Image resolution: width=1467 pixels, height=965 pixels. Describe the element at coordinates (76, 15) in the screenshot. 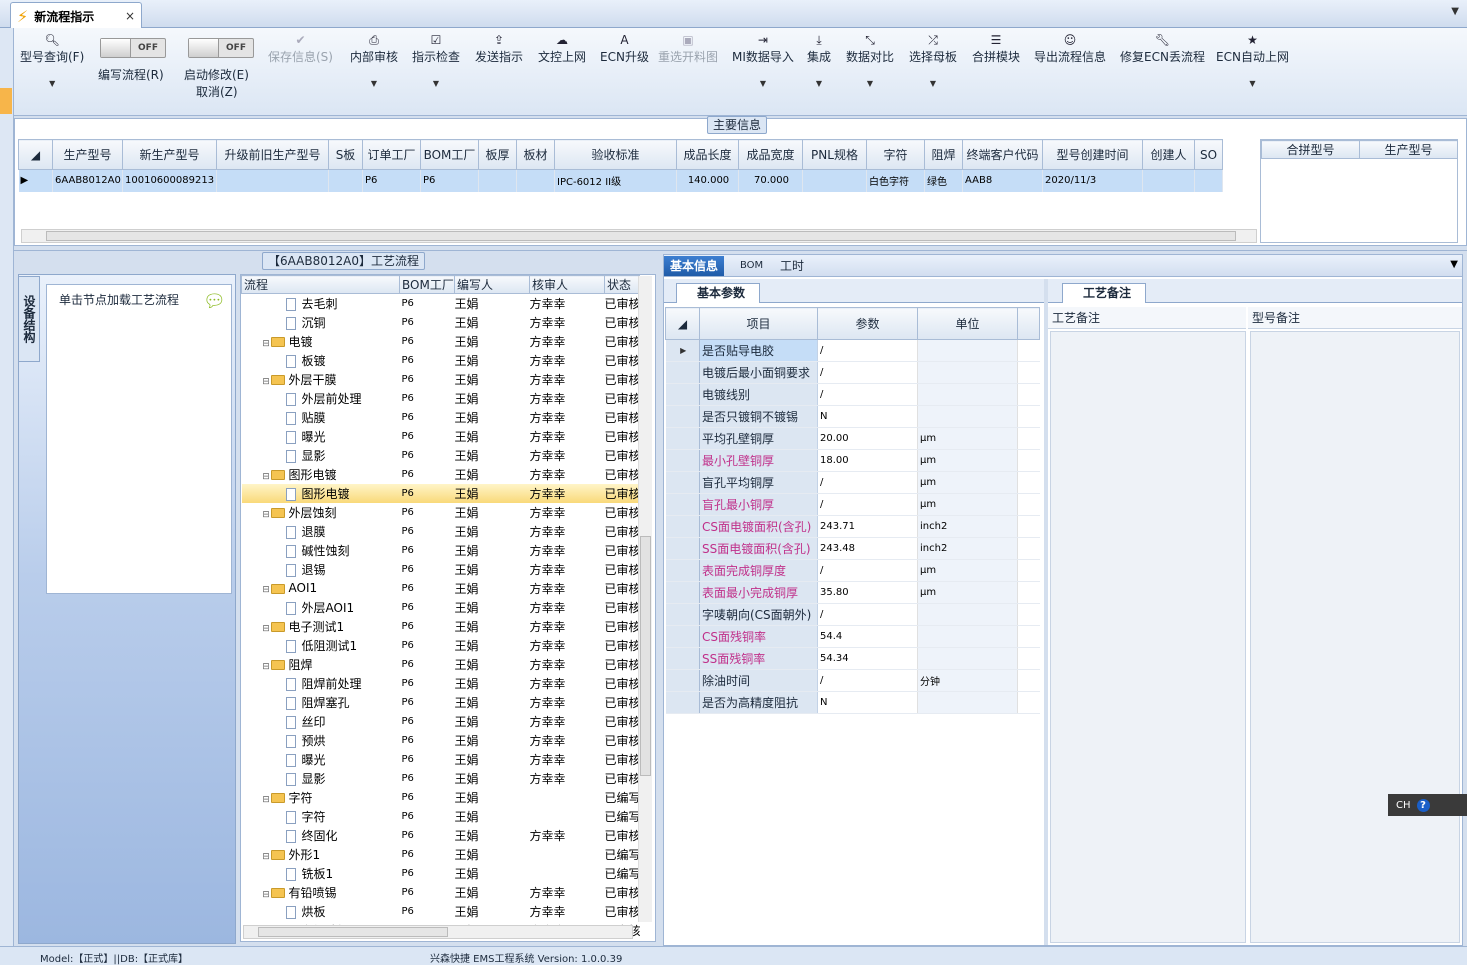

I see `tab-new-process: ⚡ 新流程指示 ×` at that location.